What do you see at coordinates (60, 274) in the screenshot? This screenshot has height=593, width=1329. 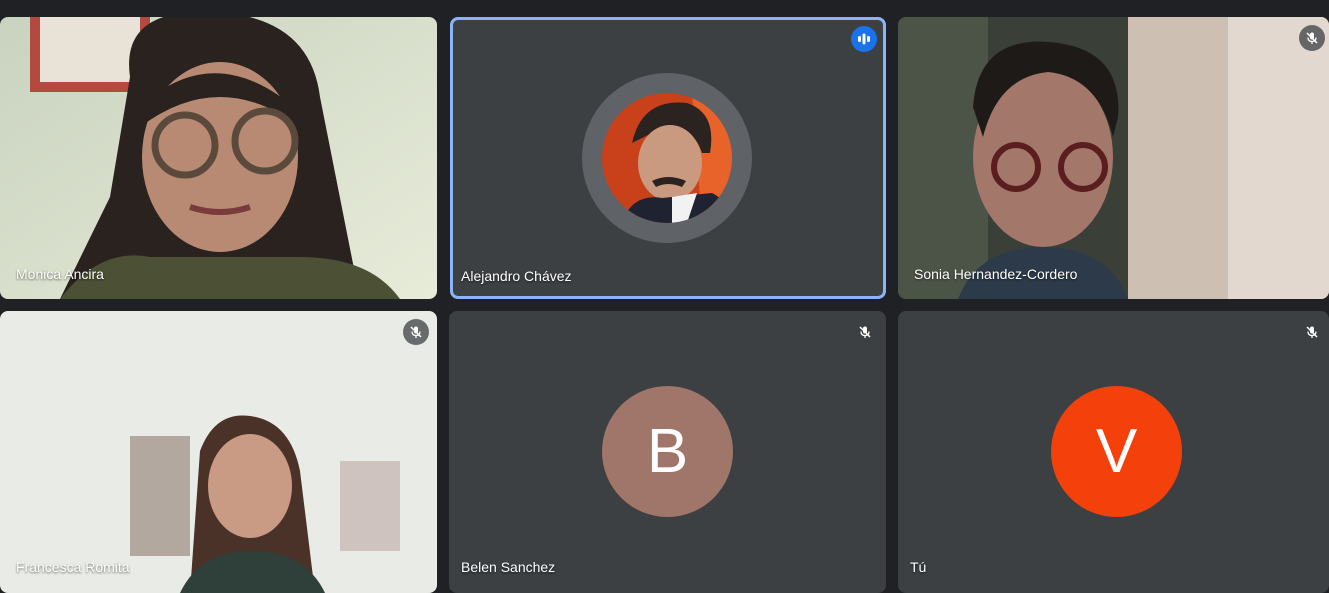 I see `participant-name: Monica Ancira` at bounding box center [60, 274].